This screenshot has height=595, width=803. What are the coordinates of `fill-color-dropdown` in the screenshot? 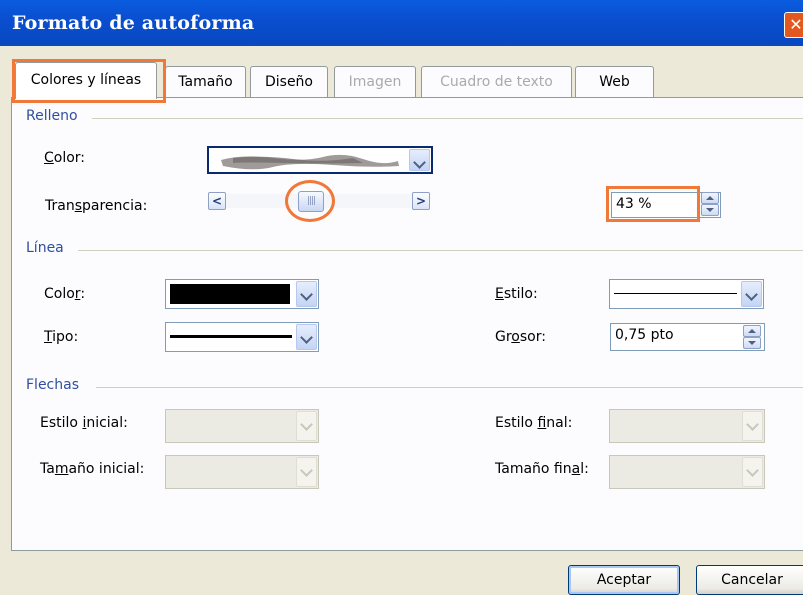 It's located at (320, 160).